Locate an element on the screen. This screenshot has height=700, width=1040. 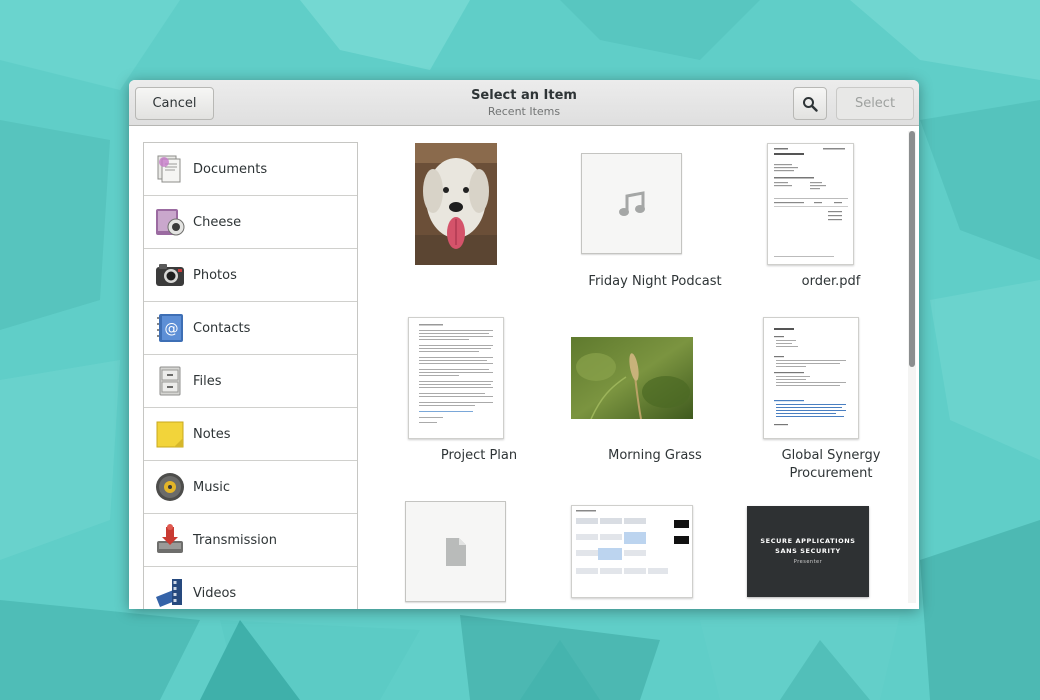
sidebar-item-label: Files is located at coordinates (207, 381).